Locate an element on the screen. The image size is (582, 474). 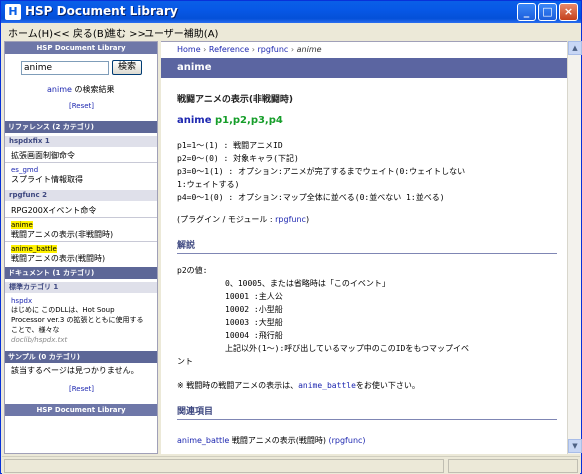
menu-back: << 戻る(B) is located at coordinates (80, 32).